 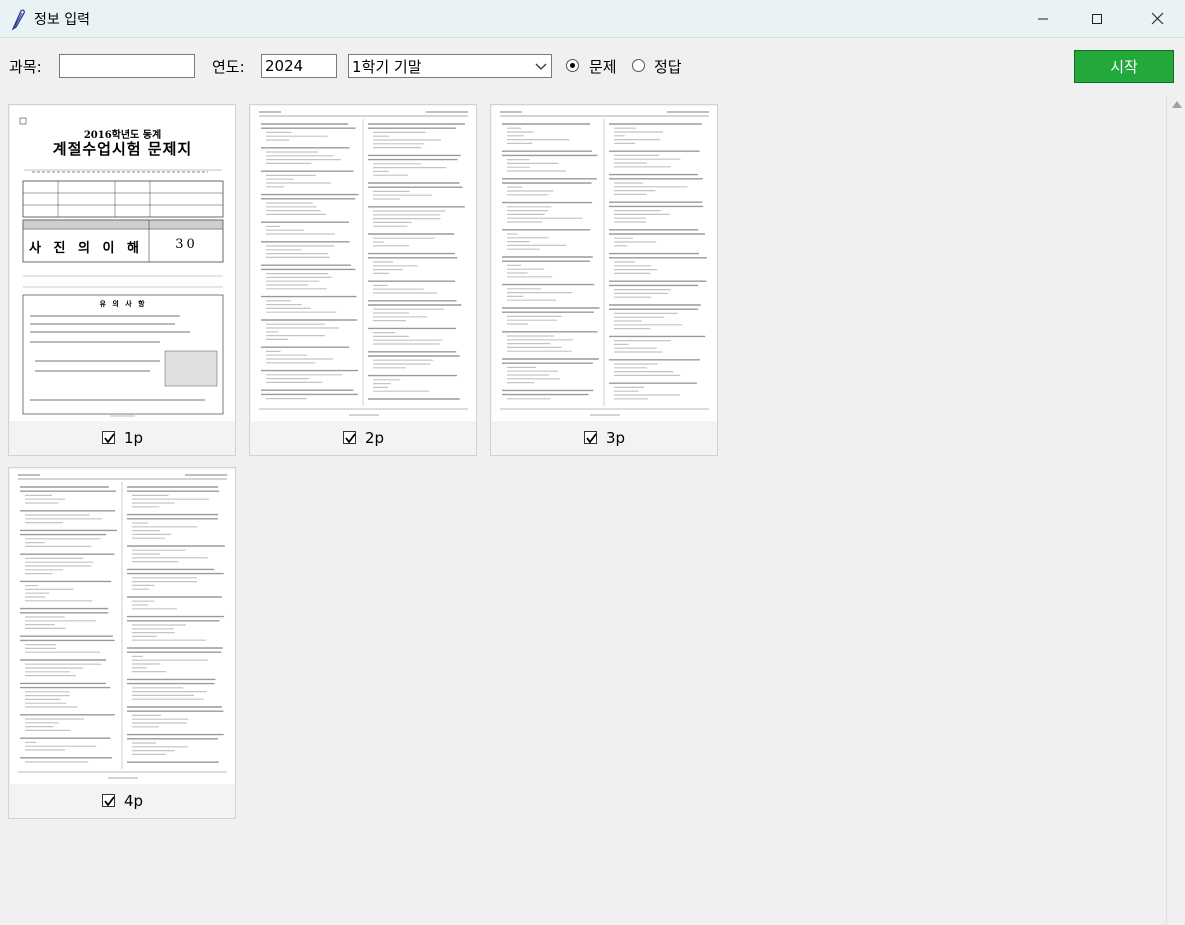 What do you see at coordinates (638, 65) in the screenshot?
I see `radio-answer` at bounding box center [638, 65].